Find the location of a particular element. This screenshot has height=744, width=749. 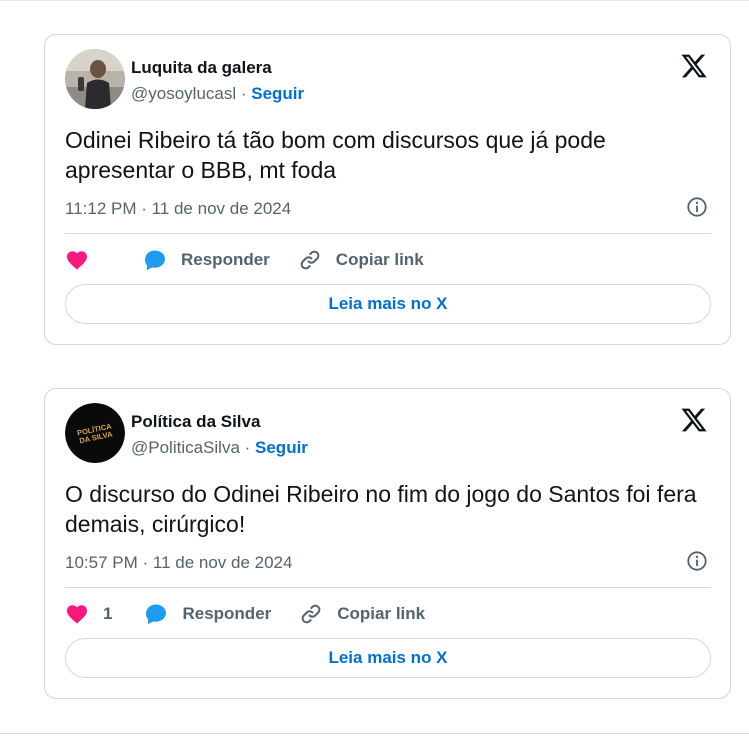

top-rule is located at coordinates (374, 0).